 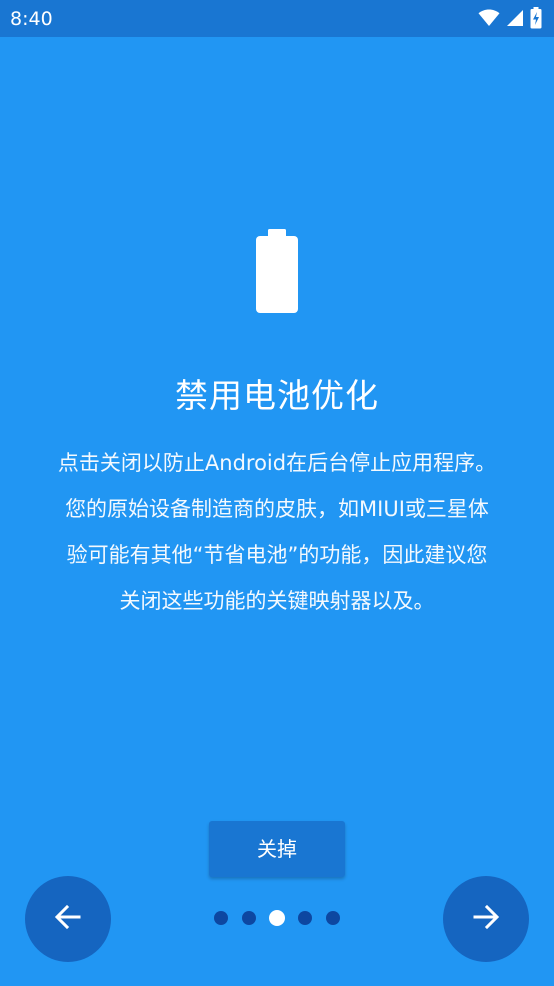 What do you see at coordinates (277, 918) in the screenshot?
I see `page-dot-active` at bounding box center [277, 918].